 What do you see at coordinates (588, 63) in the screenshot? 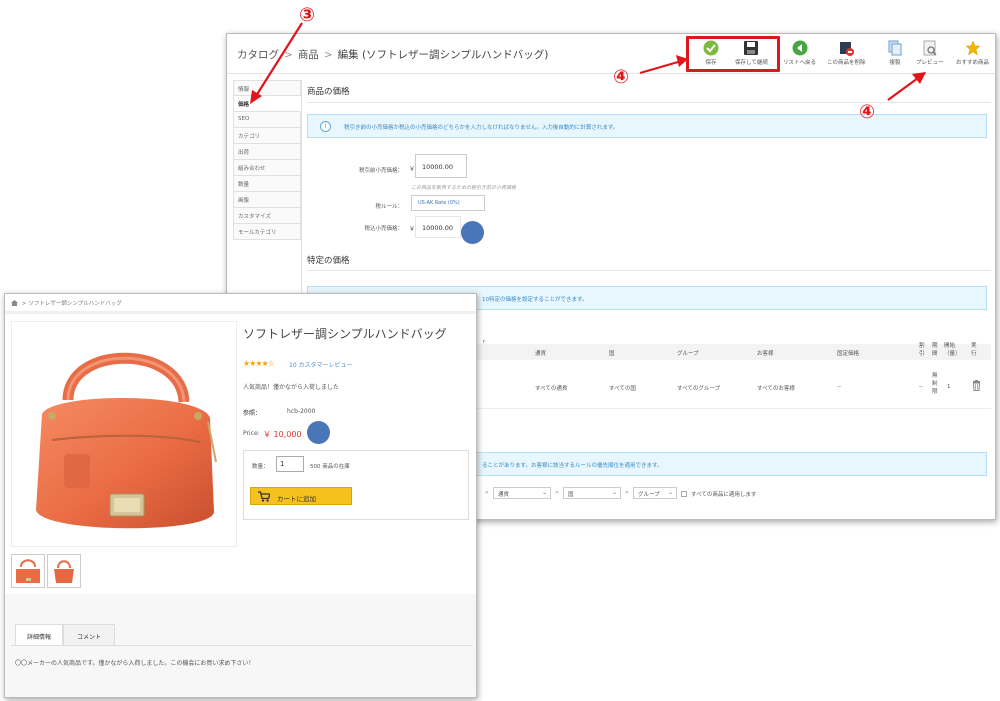
I see `annotation-arrows` at bounding box center [588, 63].